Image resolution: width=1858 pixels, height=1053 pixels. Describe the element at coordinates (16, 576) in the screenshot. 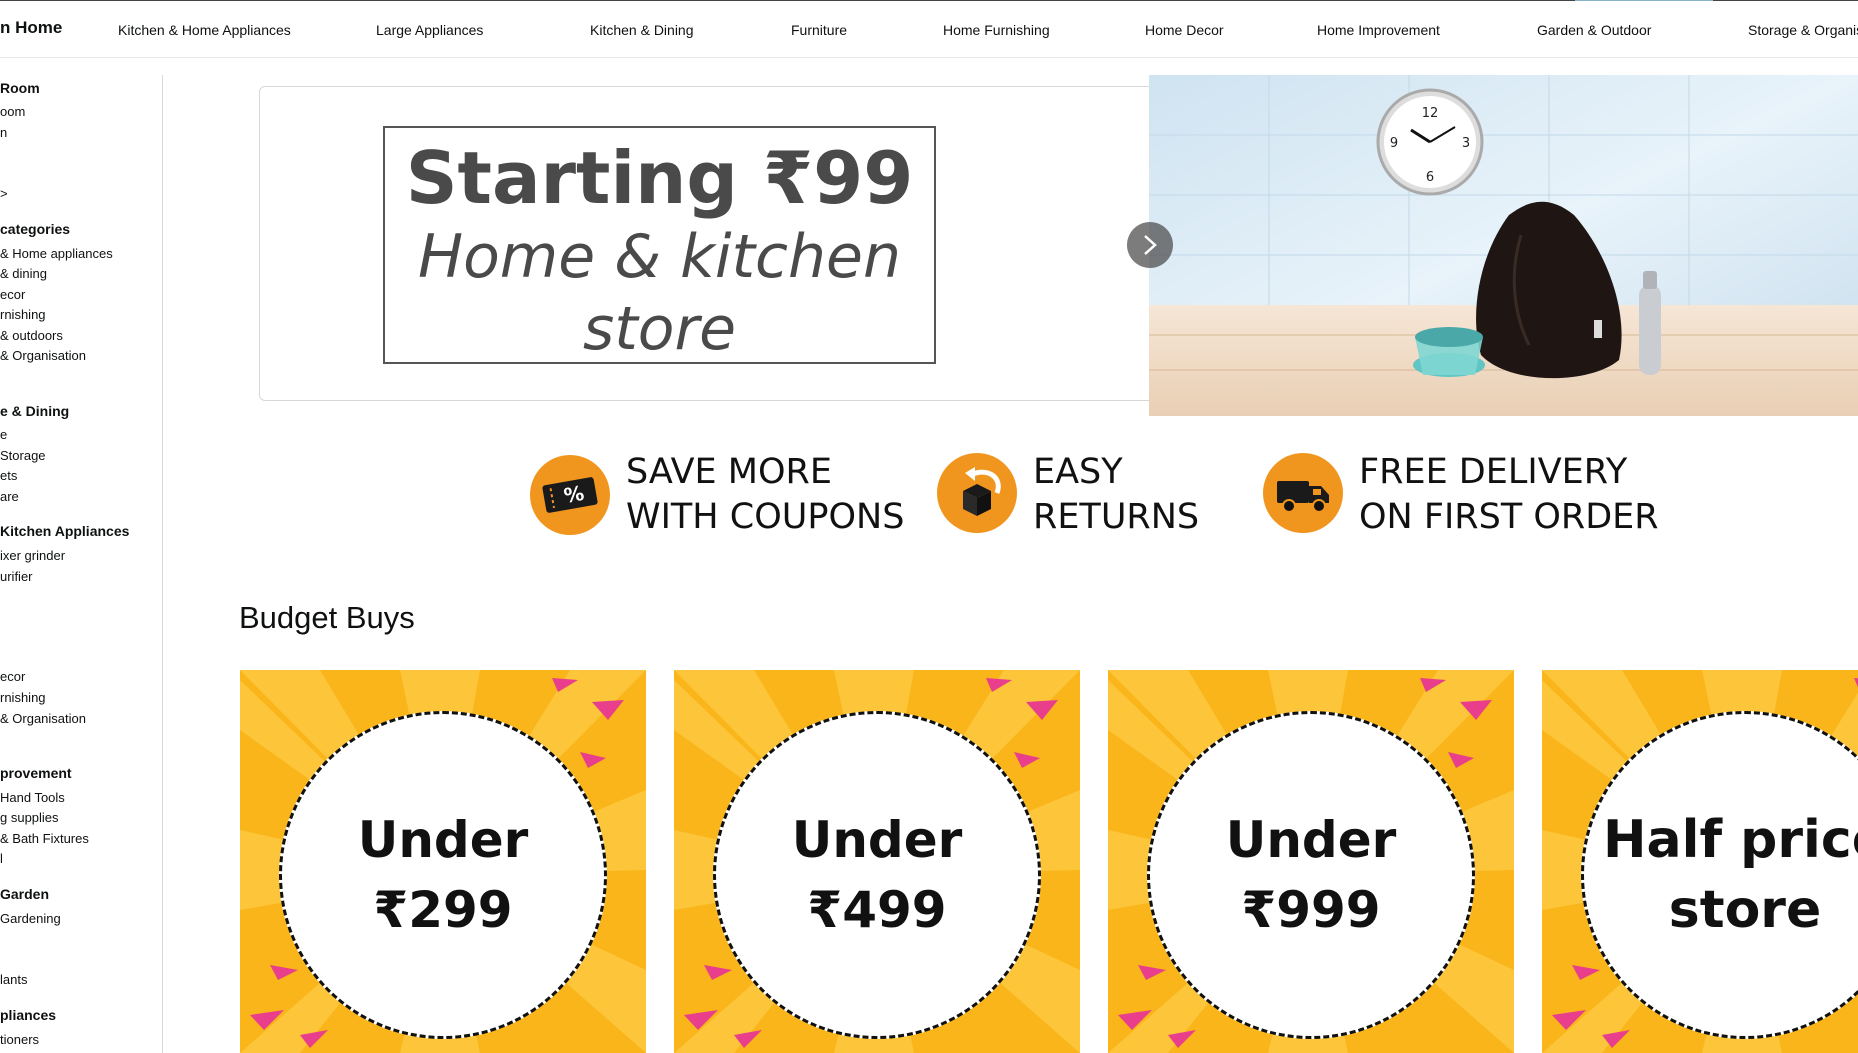

I see `sidebar-item: urifier` at that location.